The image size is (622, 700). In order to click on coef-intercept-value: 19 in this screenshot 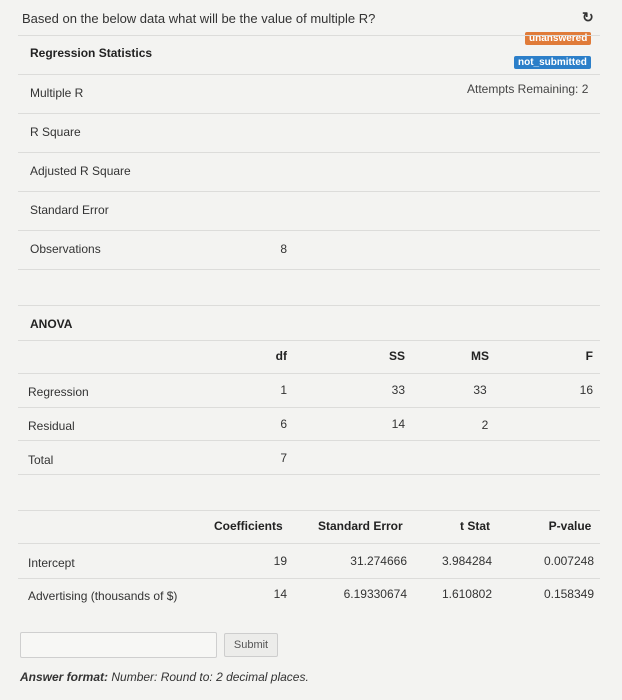, I will do `click(280, 561)`.